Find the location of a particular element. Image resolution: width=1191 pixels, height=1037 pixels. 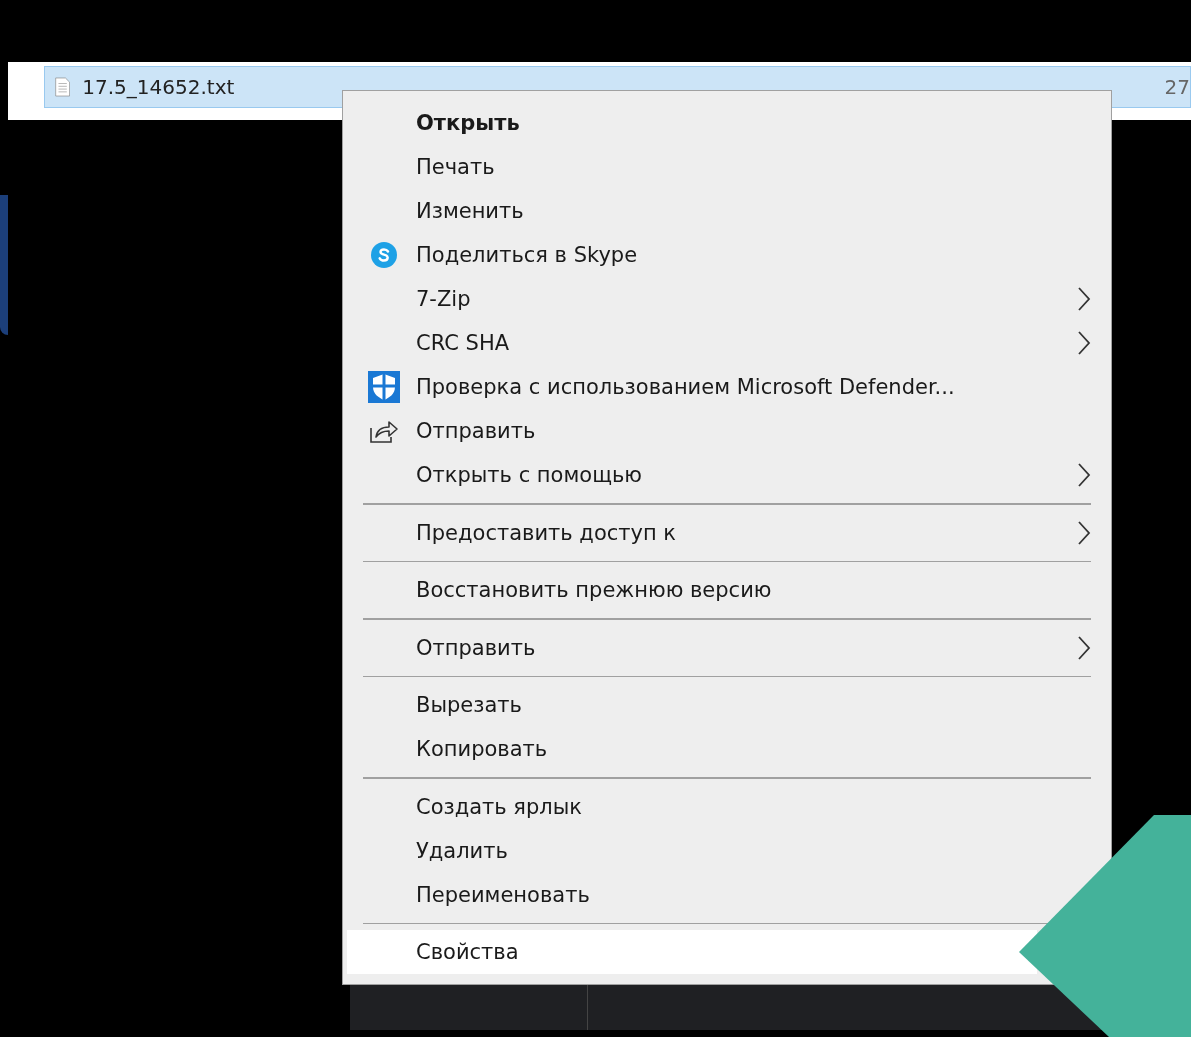

shield-icon is located at coordinates (383, 387).